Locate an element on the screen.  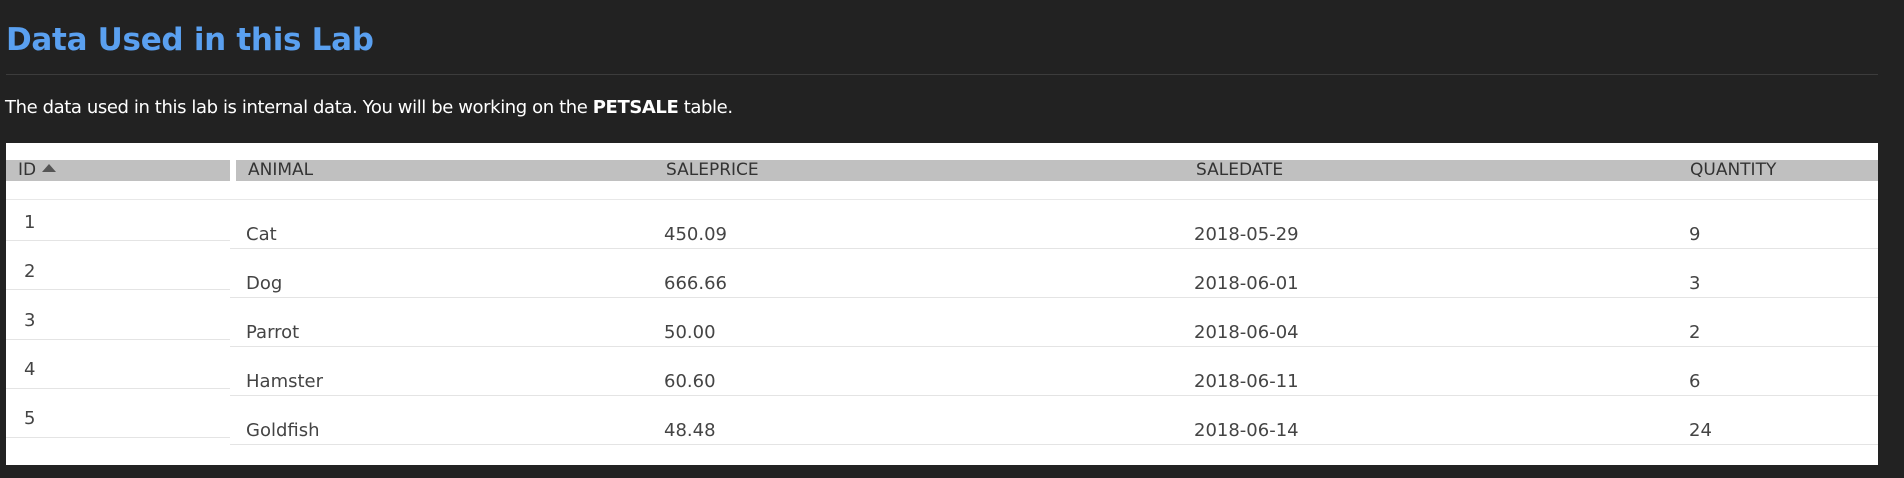
cell-quantity: 6 is located at coordinates (1695, 381).